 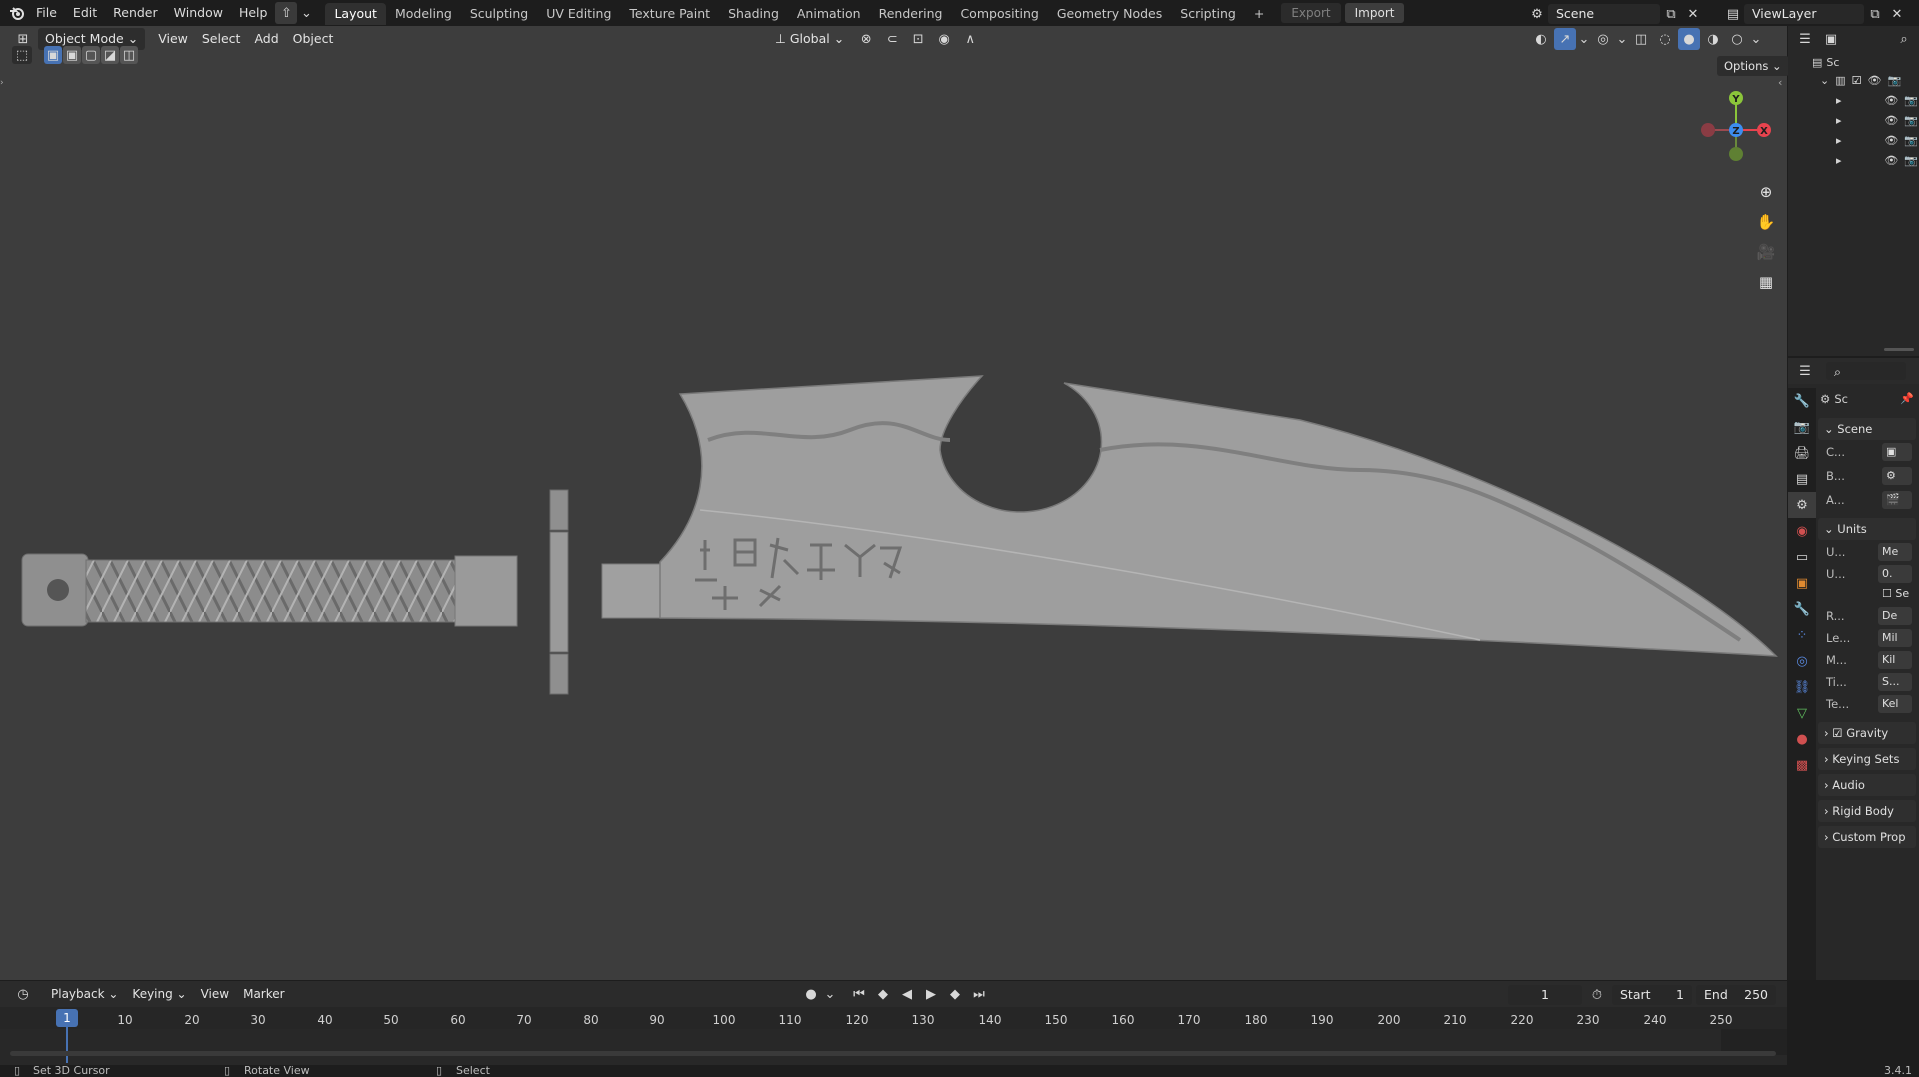 I want to click on separate-units-row: ☐ Se, so click(x=1869, y=594).